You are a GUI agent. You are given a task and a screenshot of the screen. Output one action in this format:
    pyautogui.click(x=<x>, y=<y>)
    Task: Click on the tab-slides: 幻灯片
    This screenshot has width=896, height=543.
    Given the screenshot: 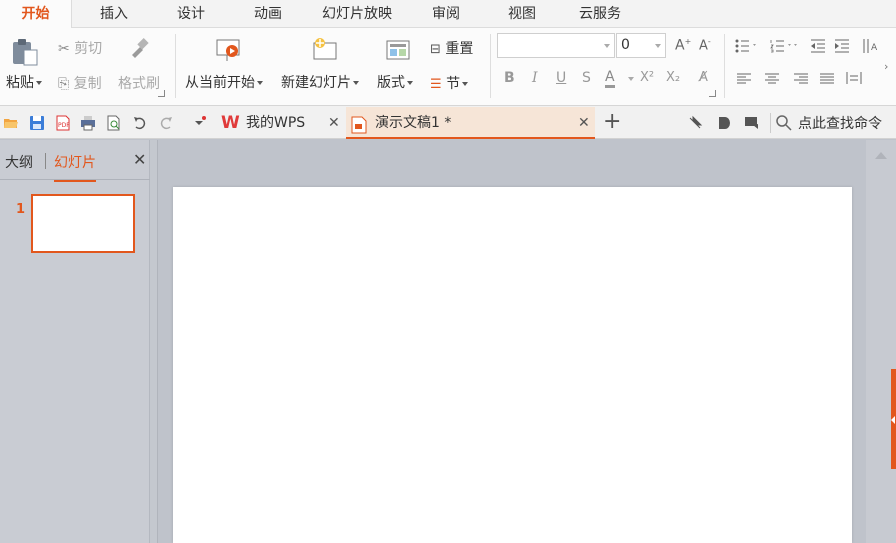 What is the action you would take?
    pyautogui.click(x=75, y=167)
    